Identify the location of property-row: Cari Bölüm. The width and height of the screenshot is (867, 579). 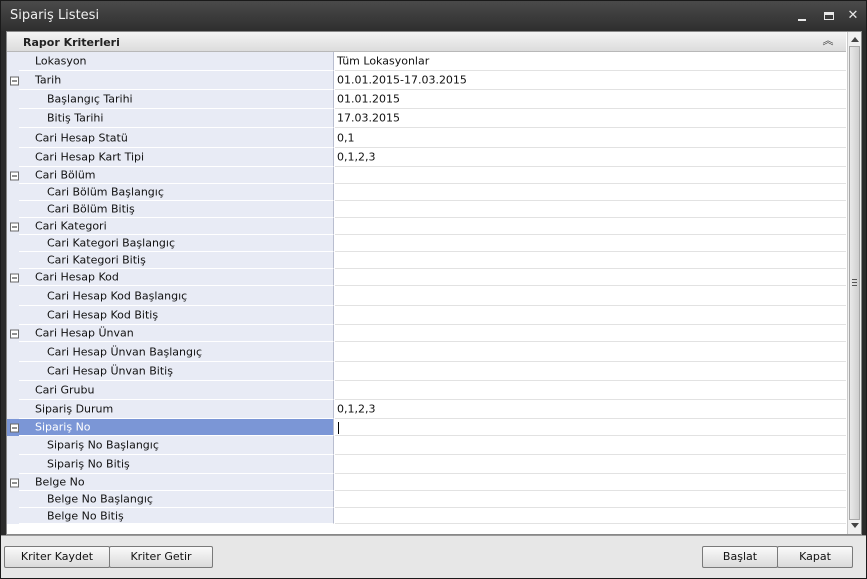
(426, 175).